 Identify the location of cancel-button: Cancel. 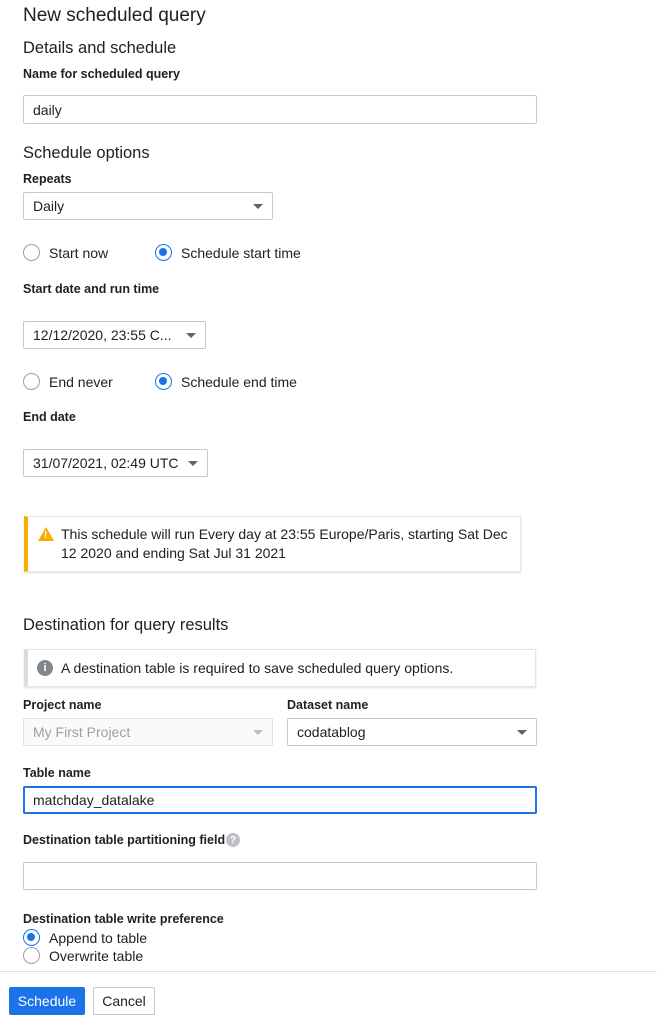
(124, 1001).